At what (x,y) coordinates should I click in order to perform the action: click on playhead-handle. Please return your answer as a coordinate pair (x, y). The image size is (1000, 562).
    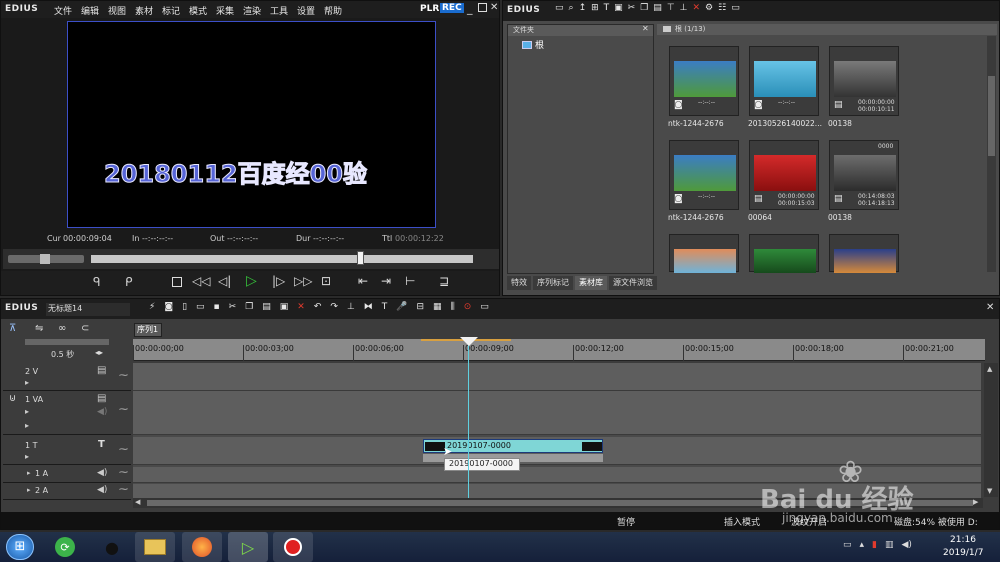
    Looking at the image, I should click on (469, 341).